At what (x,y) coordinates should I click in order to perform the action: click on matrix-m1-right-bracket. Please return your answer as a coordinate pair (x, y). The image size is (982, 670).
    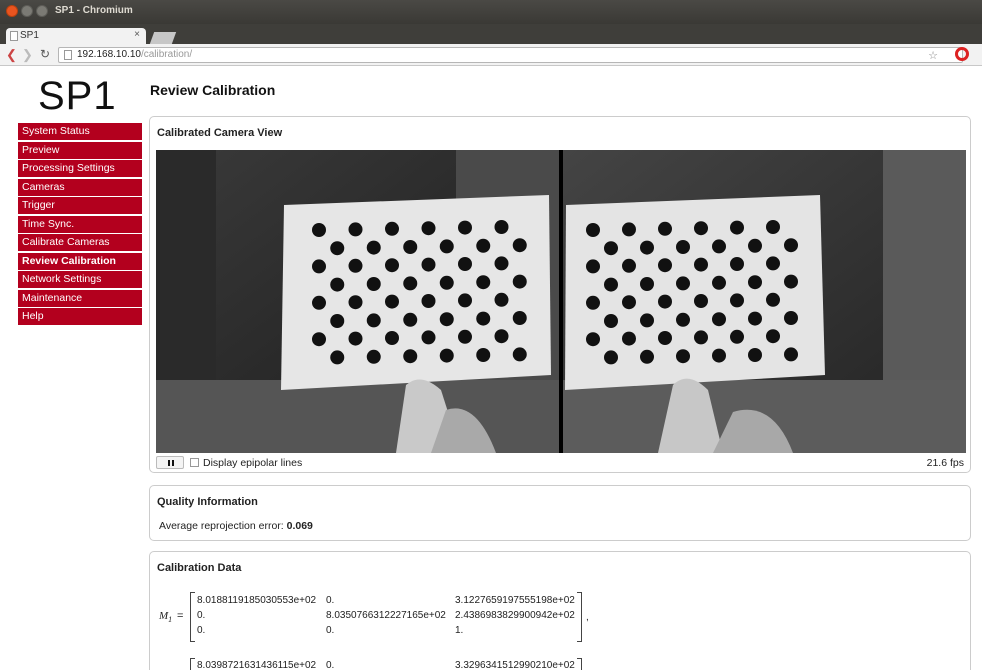
    Looking at the image, I should click on (579, 617).